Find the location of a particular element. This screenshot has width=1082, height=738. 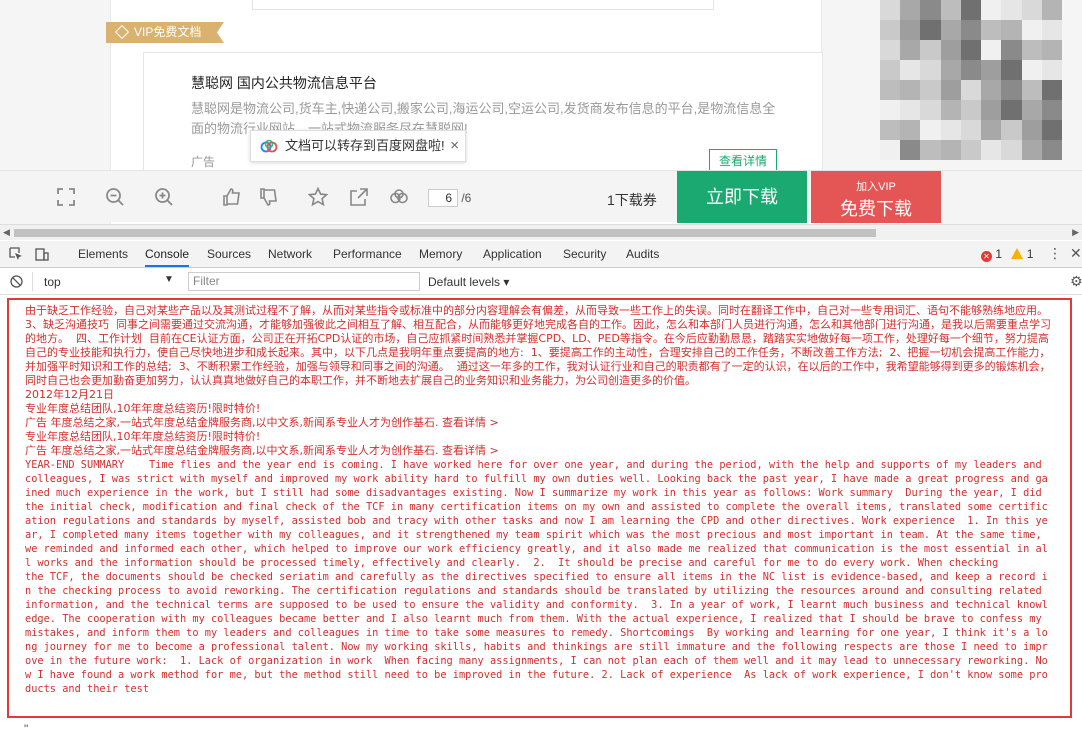

tab-application: Application is located at coordinates (512, 254).